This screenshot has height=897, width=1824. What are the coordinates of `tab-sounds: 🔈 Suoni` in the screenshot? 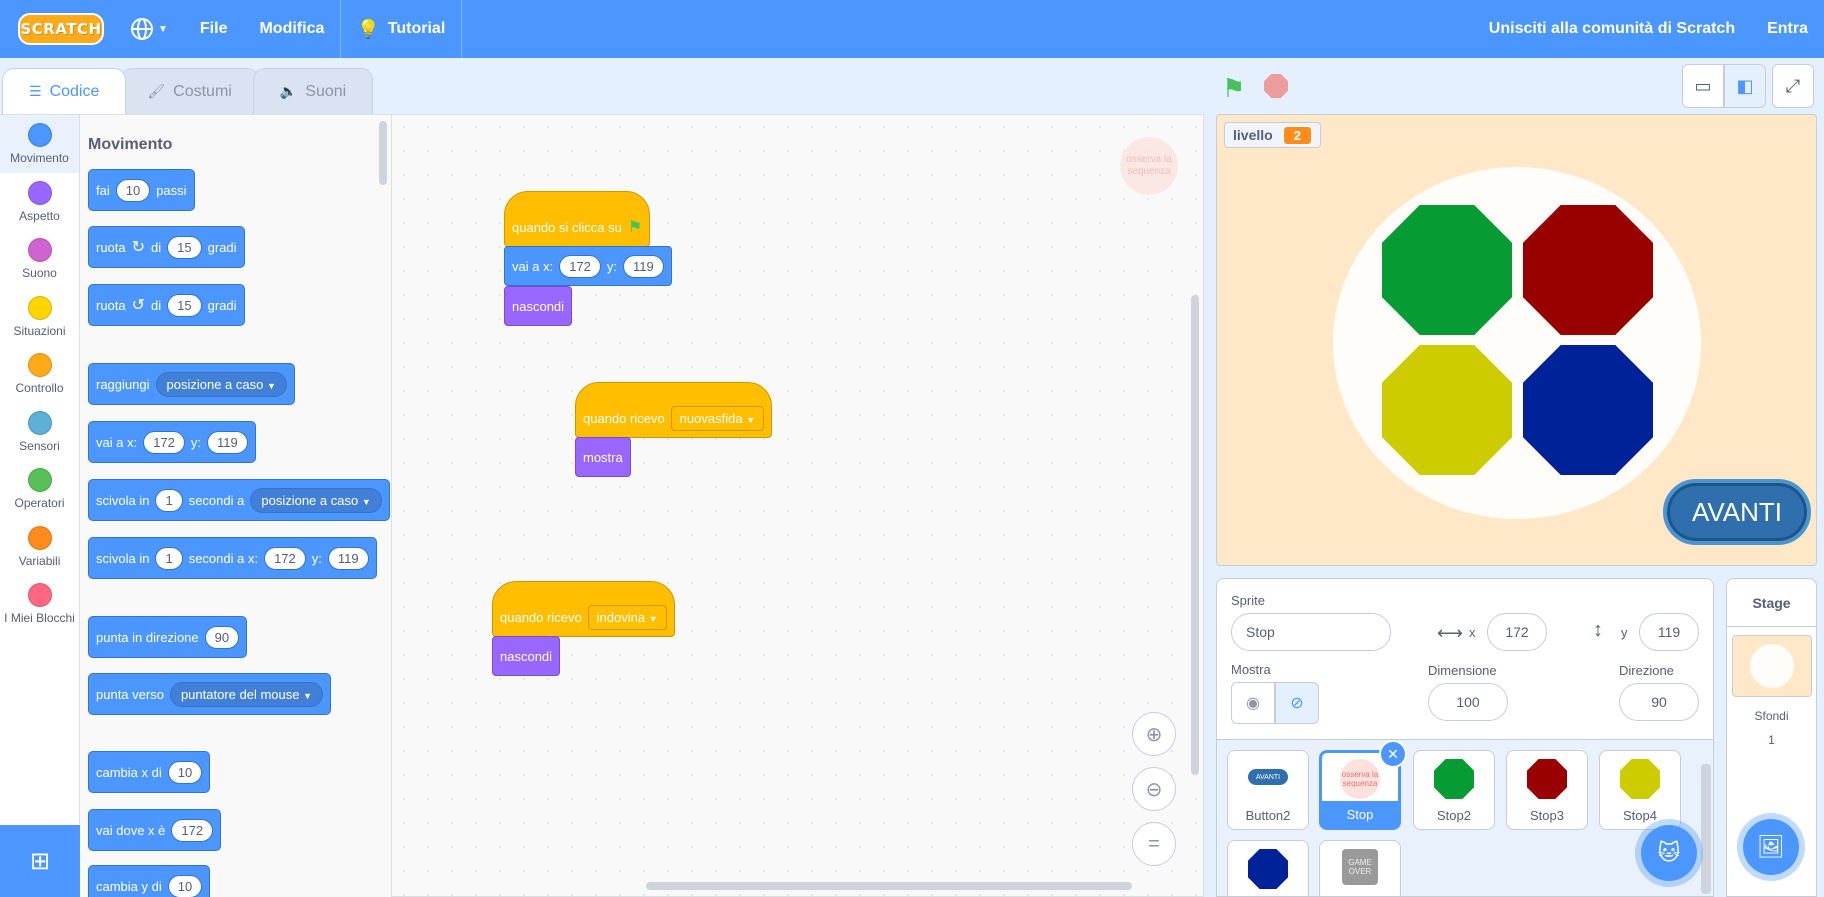 It's located at (313, 91).